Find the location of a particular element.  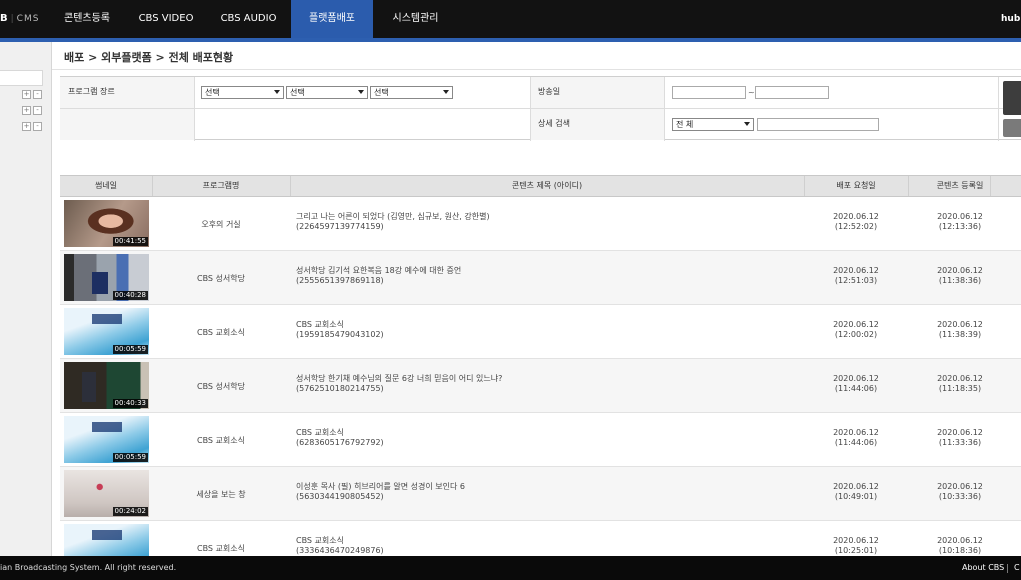

nav-cbs-audio: CBS AUDIO is located at coordinates (248, 19).